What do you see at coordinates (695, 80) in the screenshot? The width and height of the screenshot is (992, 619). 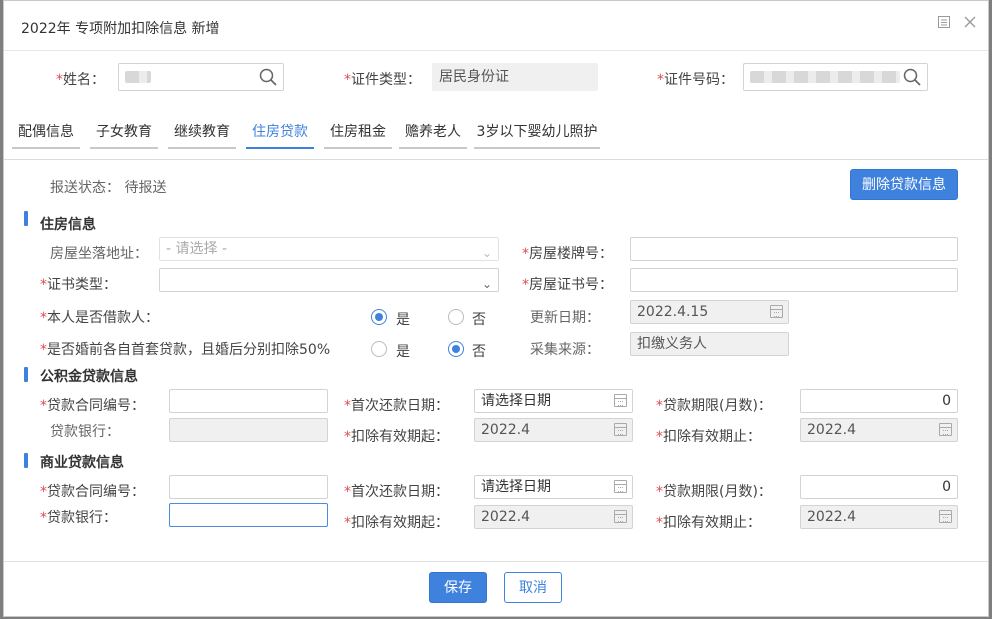 I see `id-number-label: *证件号码：` at bounding box center [695, 80].